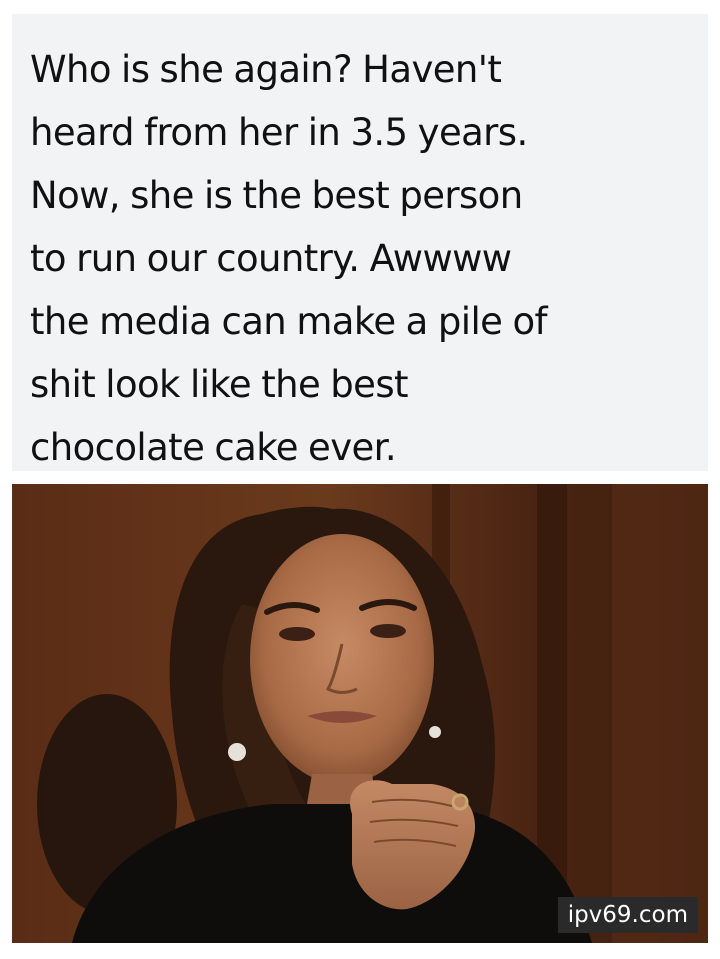 This screenshot has height=959, width=720. Describe the element at coordinates (276, 195) in the screenshot. I see `caption-line: Now, she is the best person` at that location.